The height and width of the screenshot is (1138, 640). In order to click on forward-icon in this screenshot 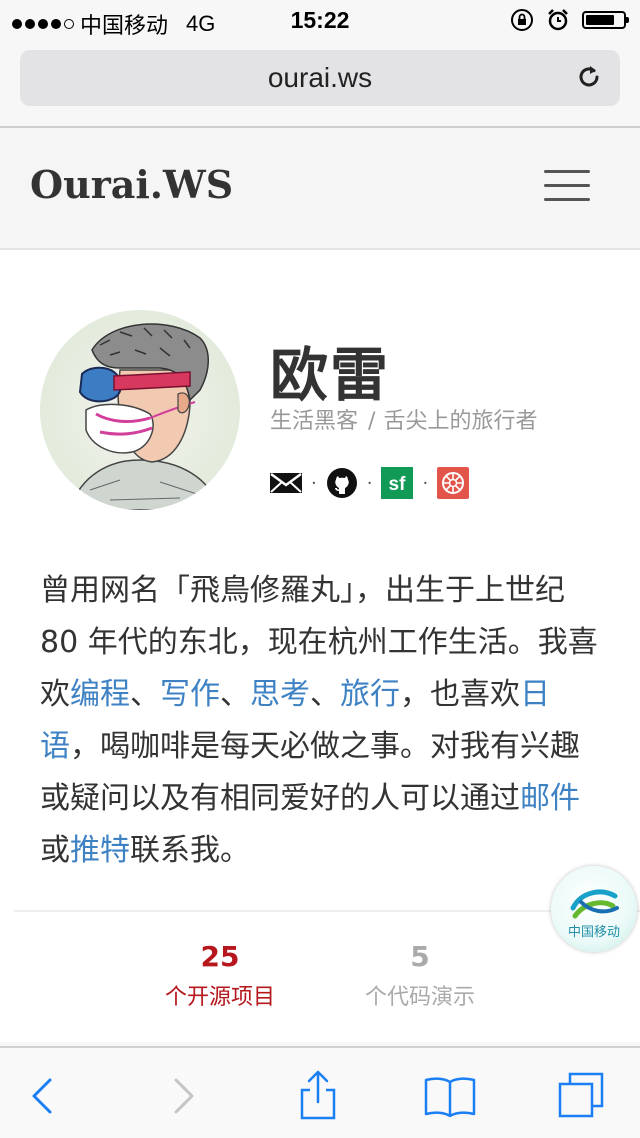, I will do `click(184, 1096)`.